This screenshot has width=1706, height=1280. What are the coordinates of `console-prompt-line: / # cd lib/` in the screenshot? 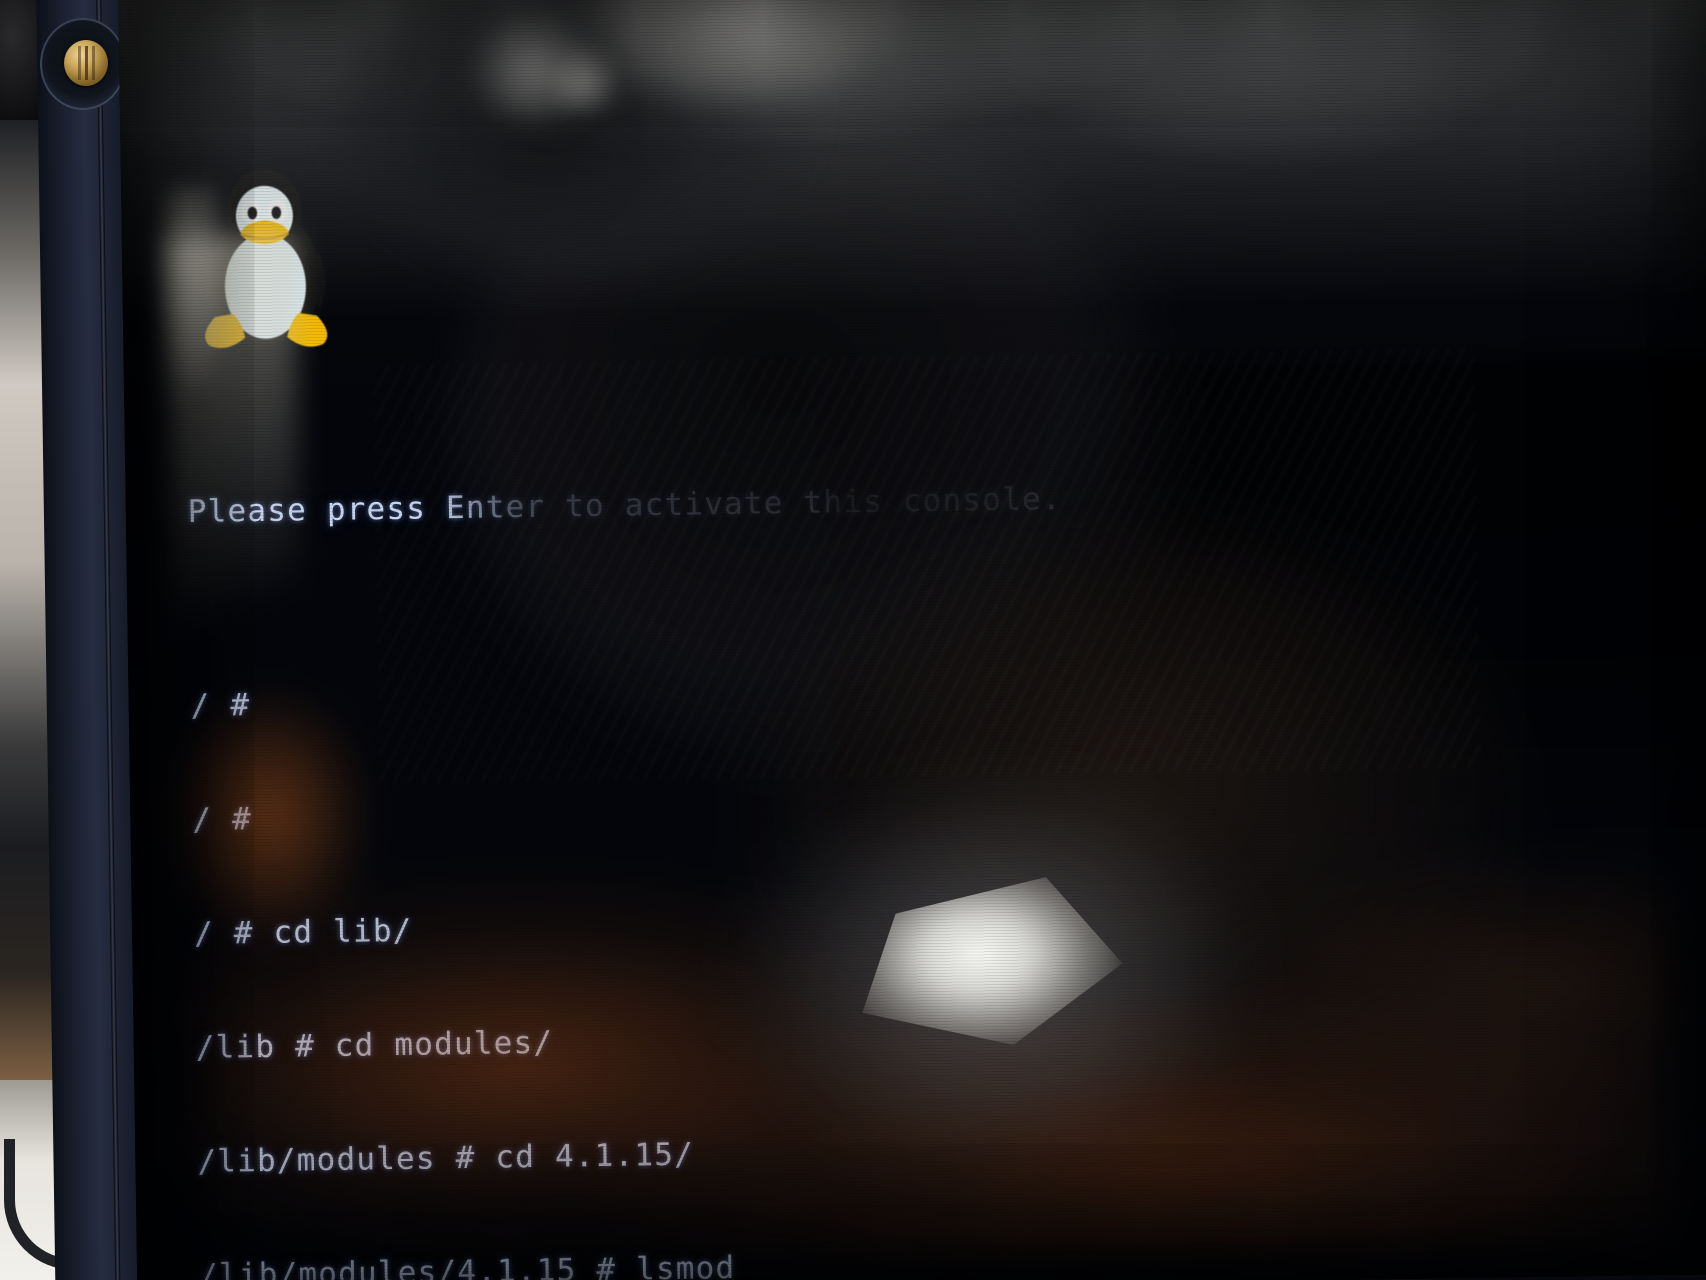 It's located at (303, 932).